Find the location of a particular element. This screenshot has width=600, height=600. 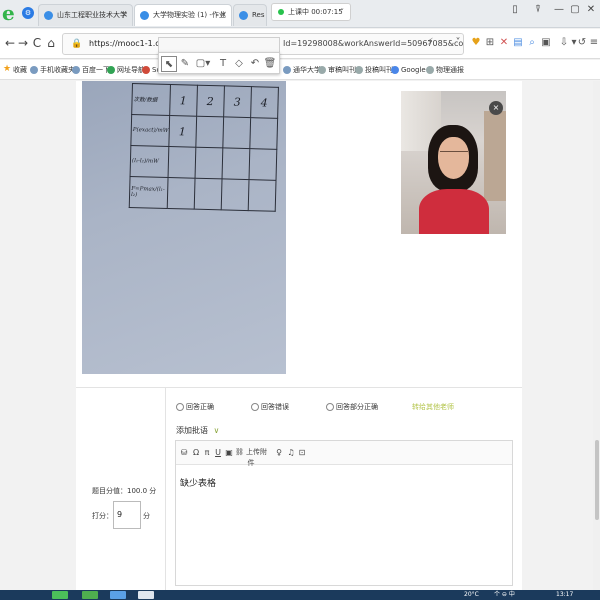

text-icon: T is located at coordinates (223, 64).